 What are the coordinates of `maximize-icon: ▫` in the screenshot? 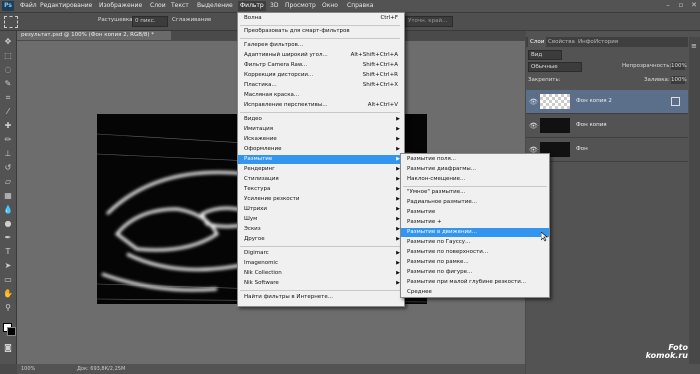 It's located at (681, 5).